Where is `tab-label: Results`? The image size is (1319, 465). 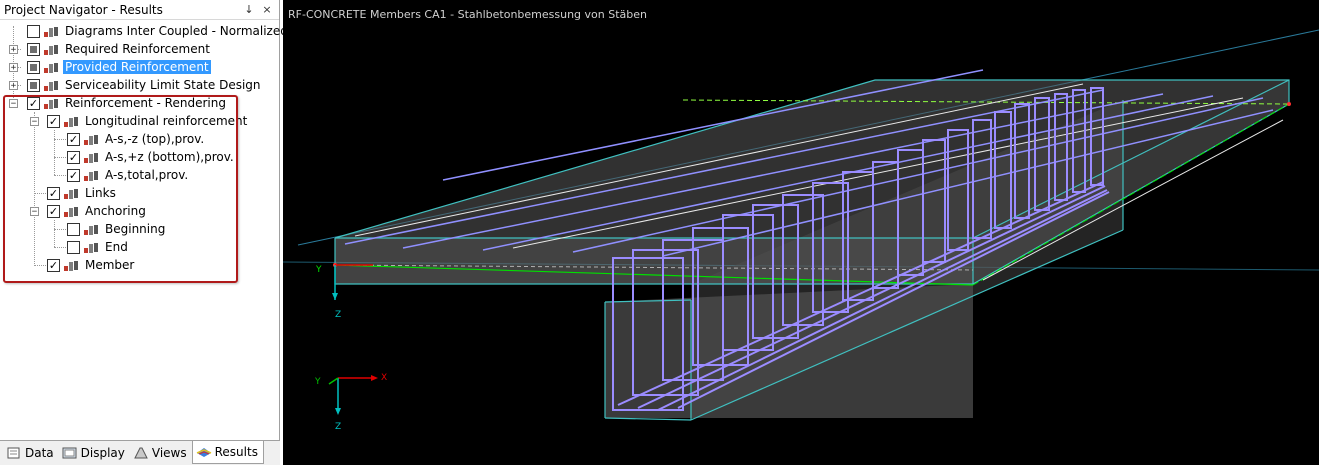
tab-label: Results is located at coordinates (236, 452).